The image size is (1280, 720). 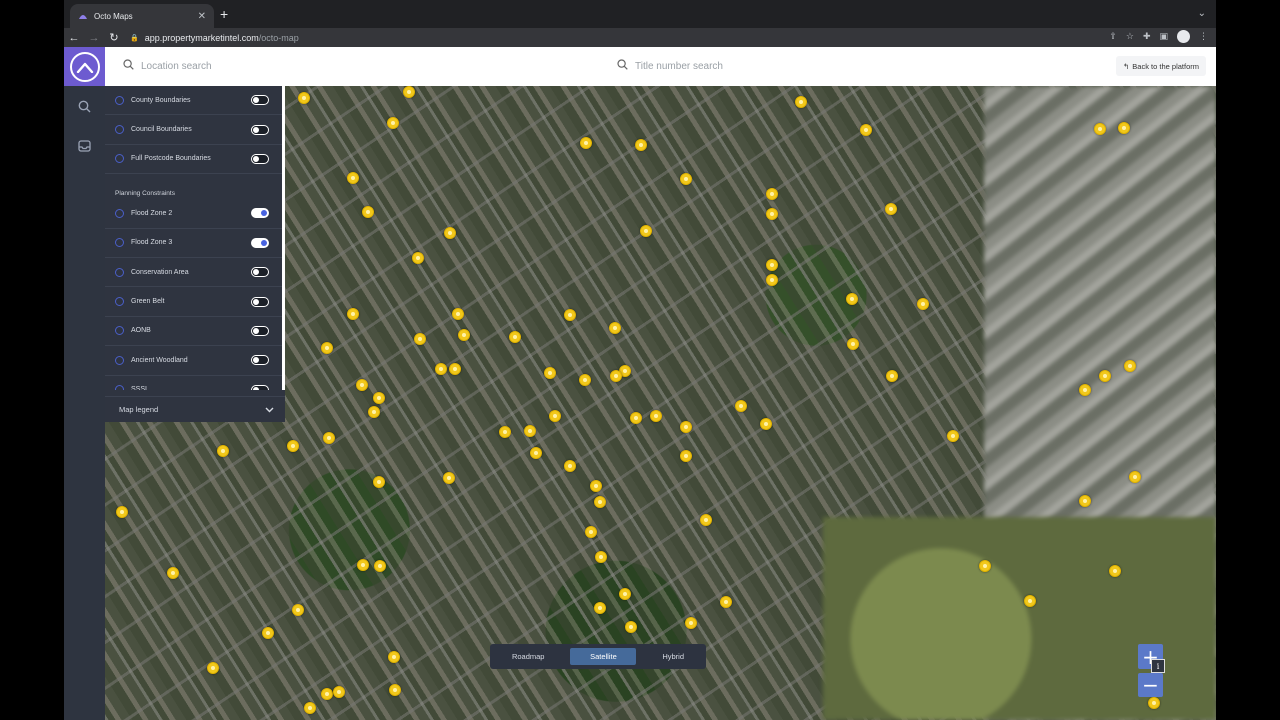 What do you see at coordinates (1163, 36) in the screenshot?
I see `side-panel-icon: ▣` at bounding box center [1163, 36].